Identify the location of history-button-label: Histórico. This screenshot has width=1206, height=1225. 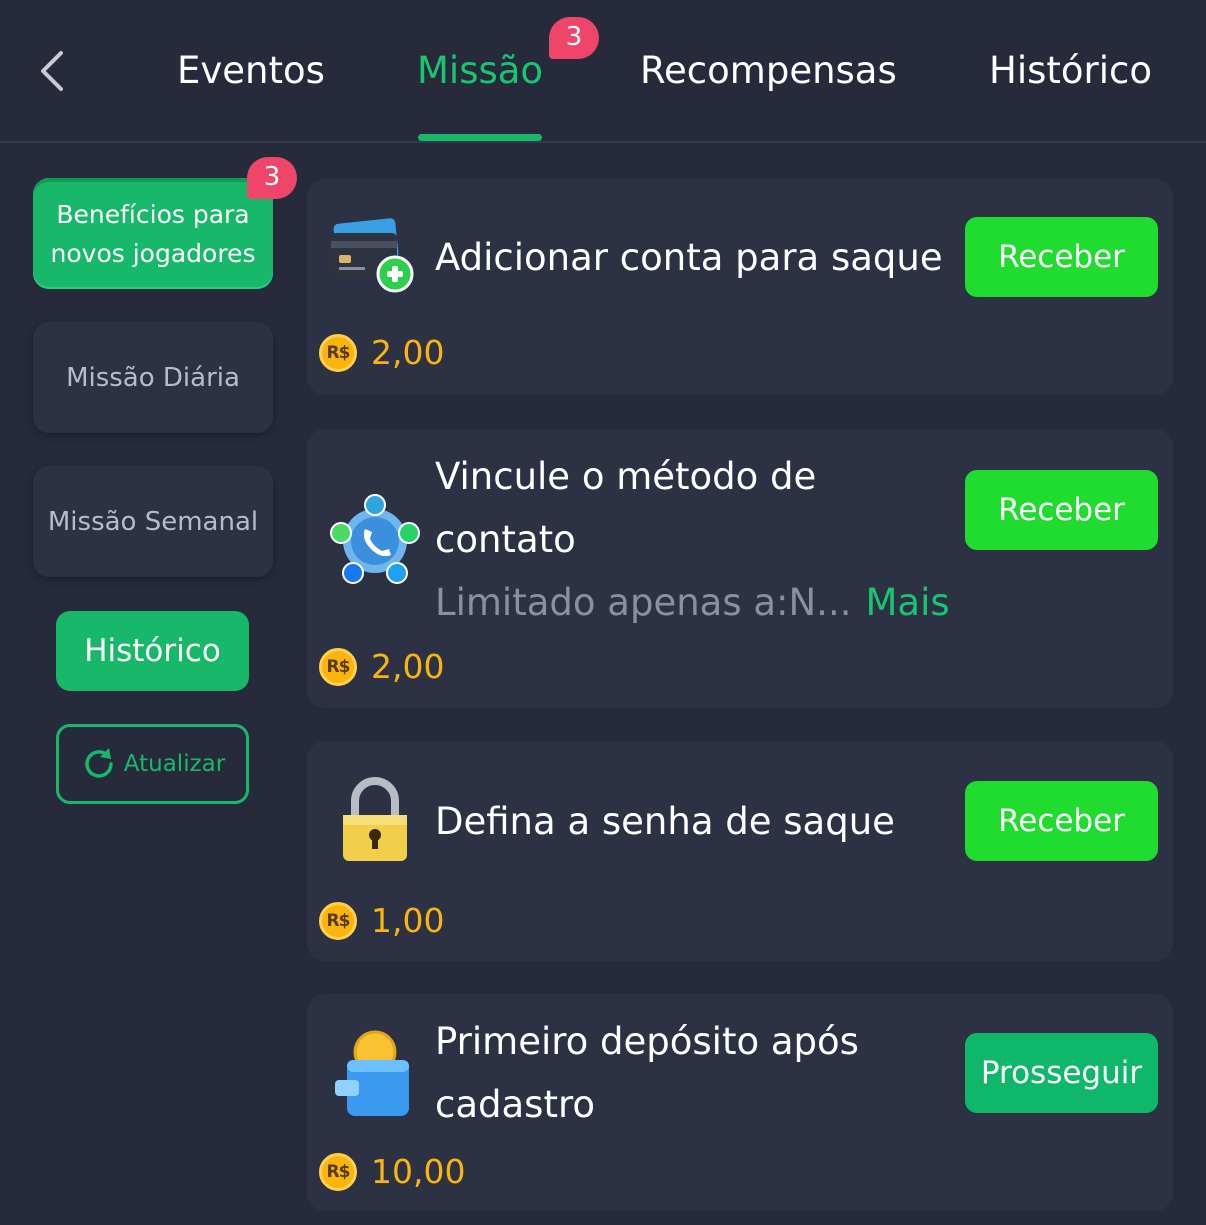
(152, 651).